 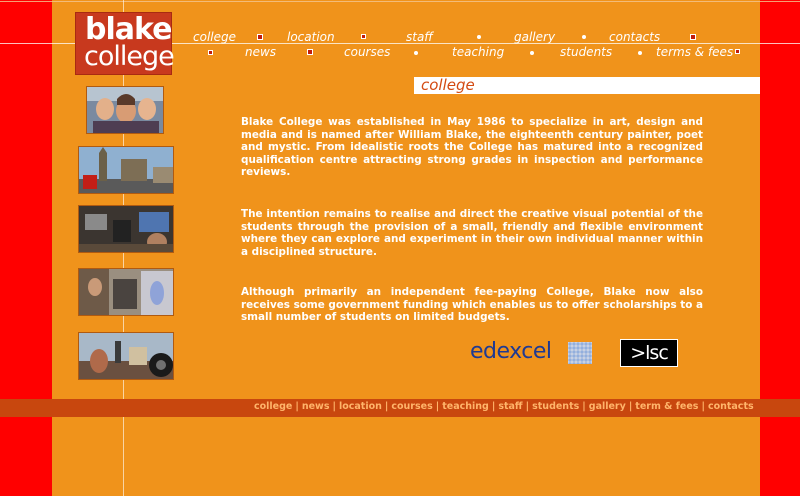 I want to click on nav-news: news, so click(x=260, y=52).